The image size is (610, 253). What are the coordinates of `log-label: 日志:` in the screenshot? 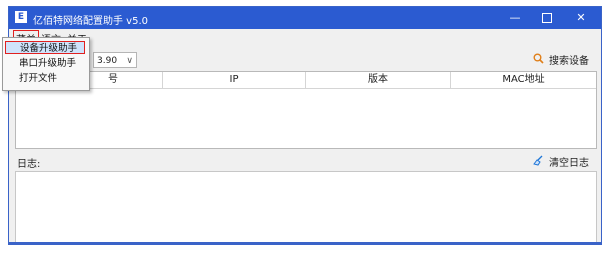 It's located at (29, 164).